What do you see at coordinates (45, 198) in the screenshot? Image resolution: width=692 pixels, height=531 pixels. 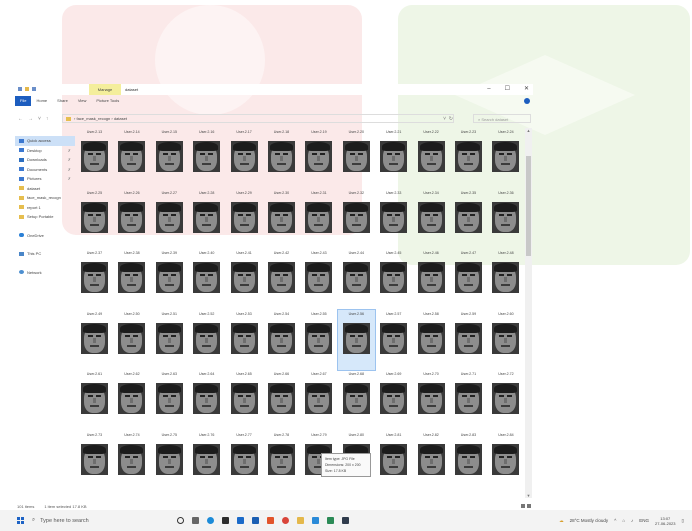 I see `nav-face-mask: face_mask_recogn` at bounding box center [45, 198].